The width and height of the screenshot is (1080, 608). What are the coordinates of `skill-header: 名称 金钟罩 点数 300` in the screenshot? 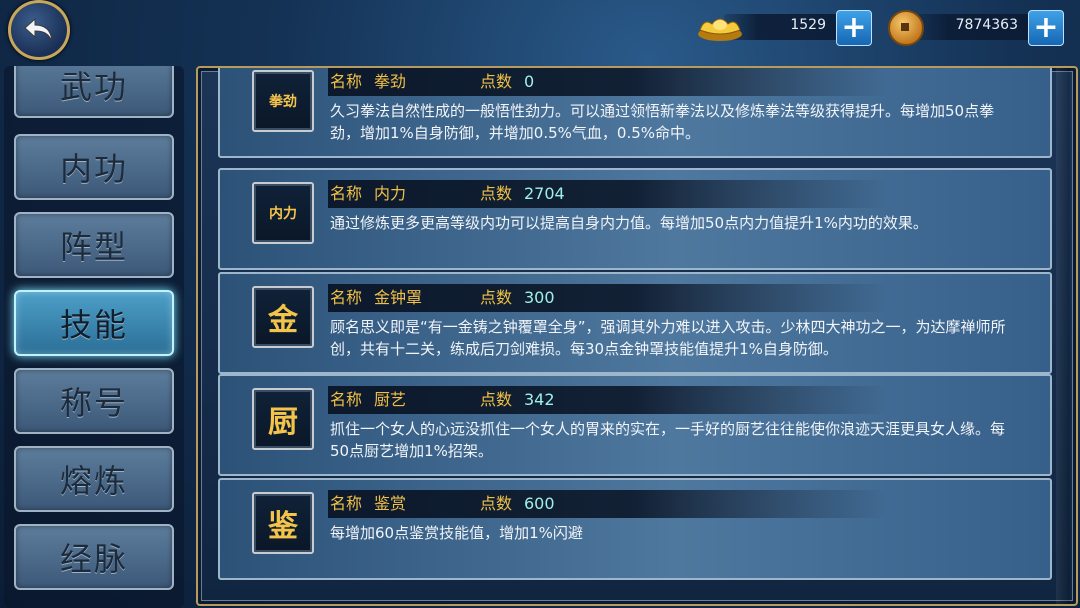 It's located at (608, 298).